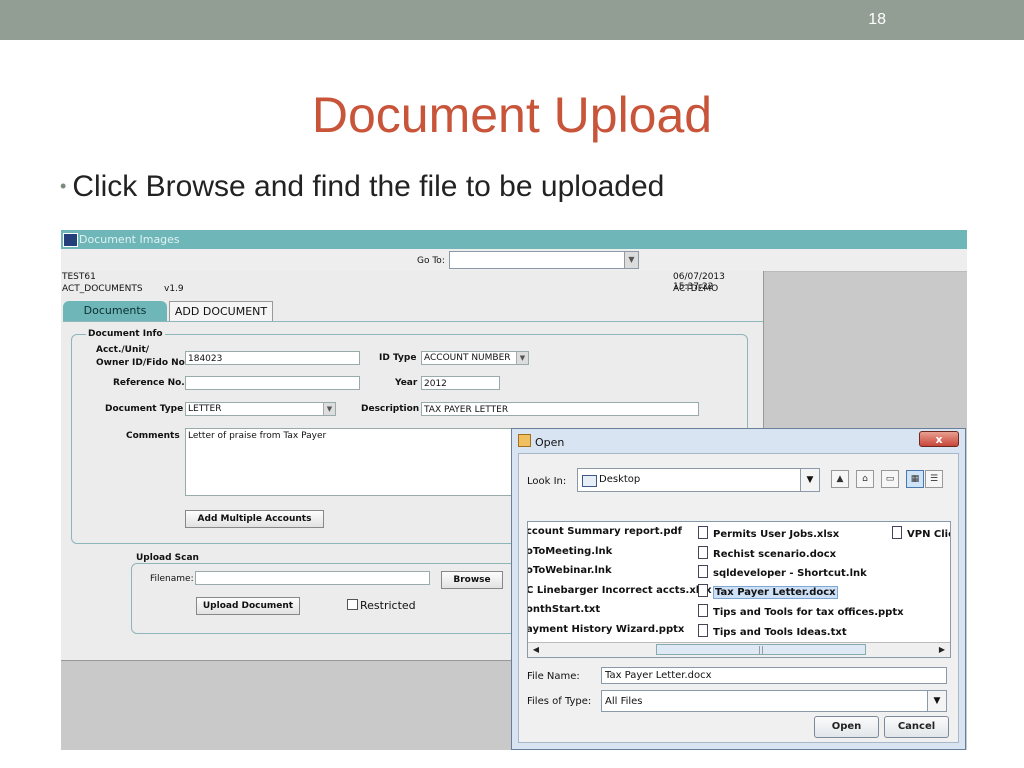 This screenshot has height=768, width=1024. Describe the element at coordinates (260, 409) in the screenshot. I see `document-type-select: LETTER ▼` at that location.